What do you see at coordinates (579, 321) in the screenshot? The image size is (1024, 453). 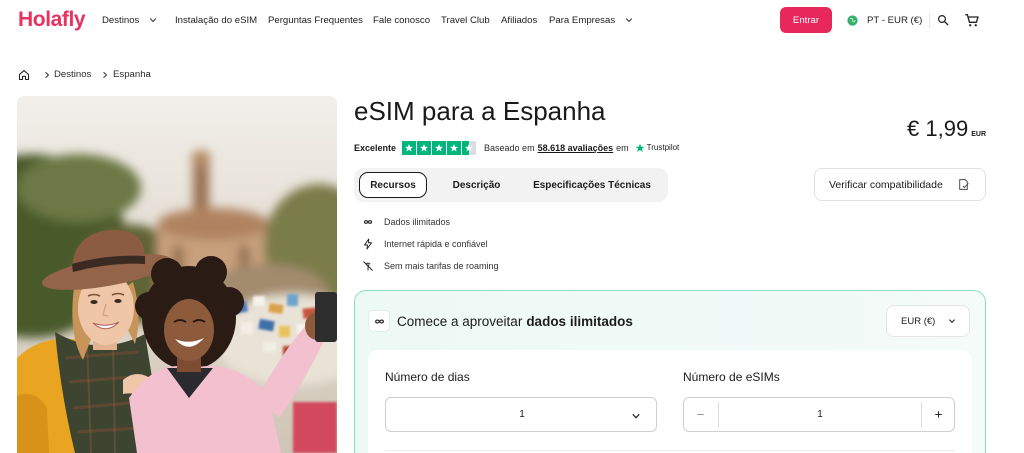 I see `plan-heading-bold: dados ilimitados` at bounding box center [579, 321].